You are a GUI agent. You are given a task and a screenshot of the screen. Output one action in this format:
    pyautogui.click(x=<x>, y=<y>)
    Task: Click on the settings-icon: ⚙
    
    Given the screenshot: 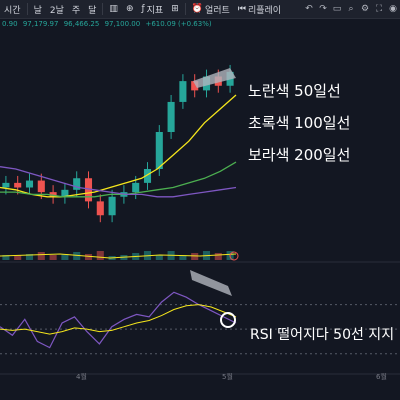 What is the action you would take?
    pyautogui.click(x=365, y=9)
    